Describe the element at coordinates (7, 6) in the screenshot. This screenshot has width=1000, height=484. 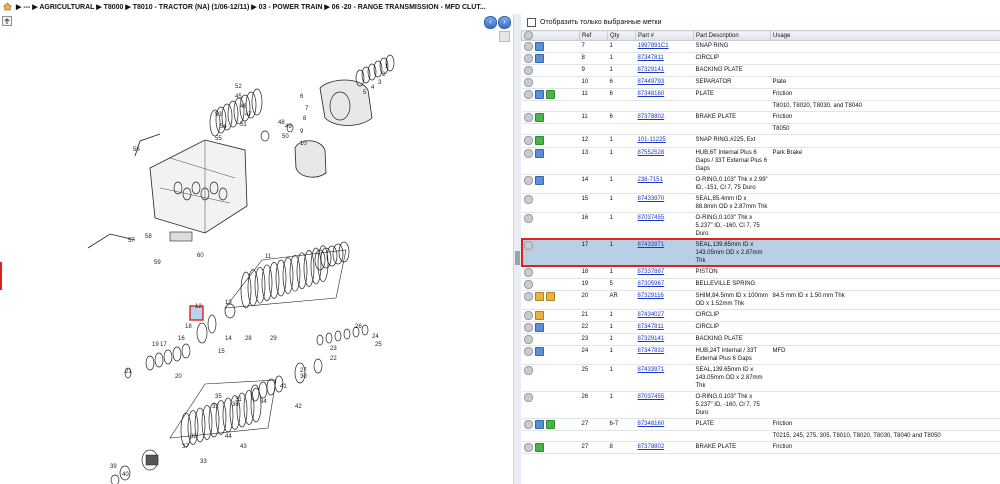
I see `home-icon` at that location.